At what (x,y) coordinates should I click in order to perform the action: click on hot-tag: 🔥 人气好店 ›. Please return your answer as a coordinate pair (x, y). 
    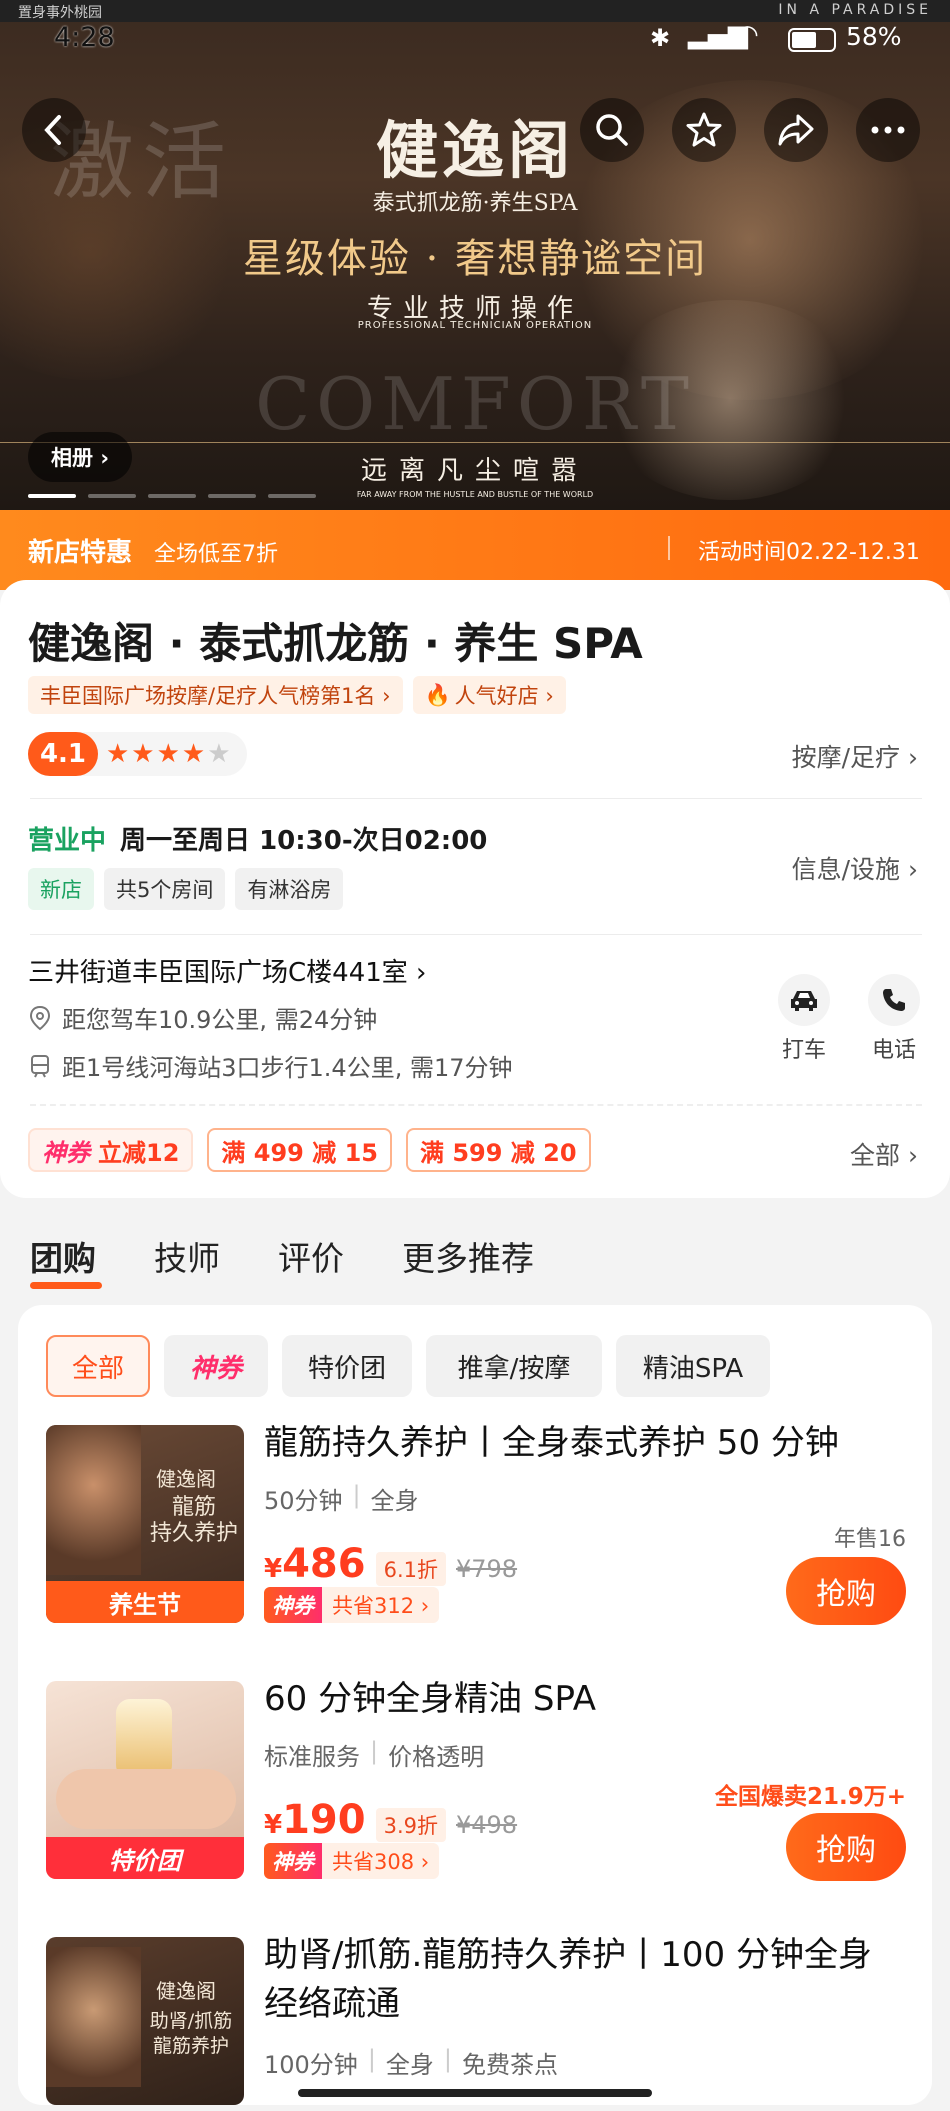
    Looking at the image, I should click on (489, 695).